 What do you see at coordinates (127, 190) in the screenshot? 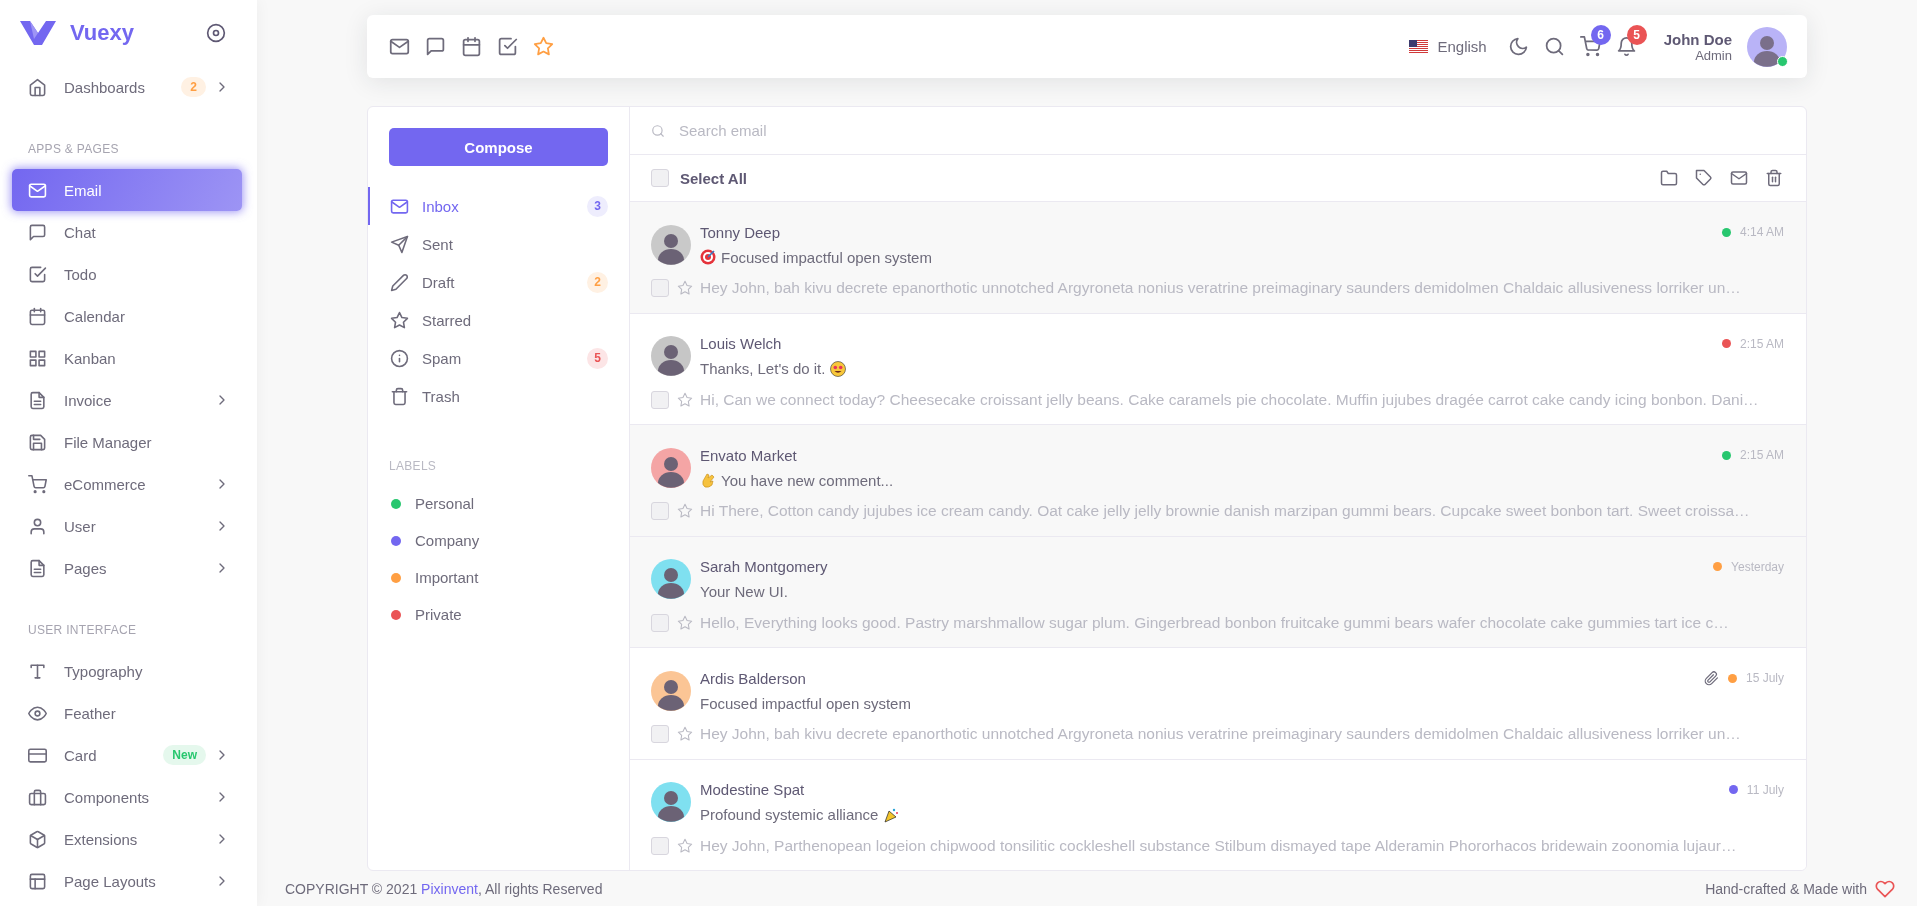
I see `sidebar-item: Email` at bounding box center [127, 190].